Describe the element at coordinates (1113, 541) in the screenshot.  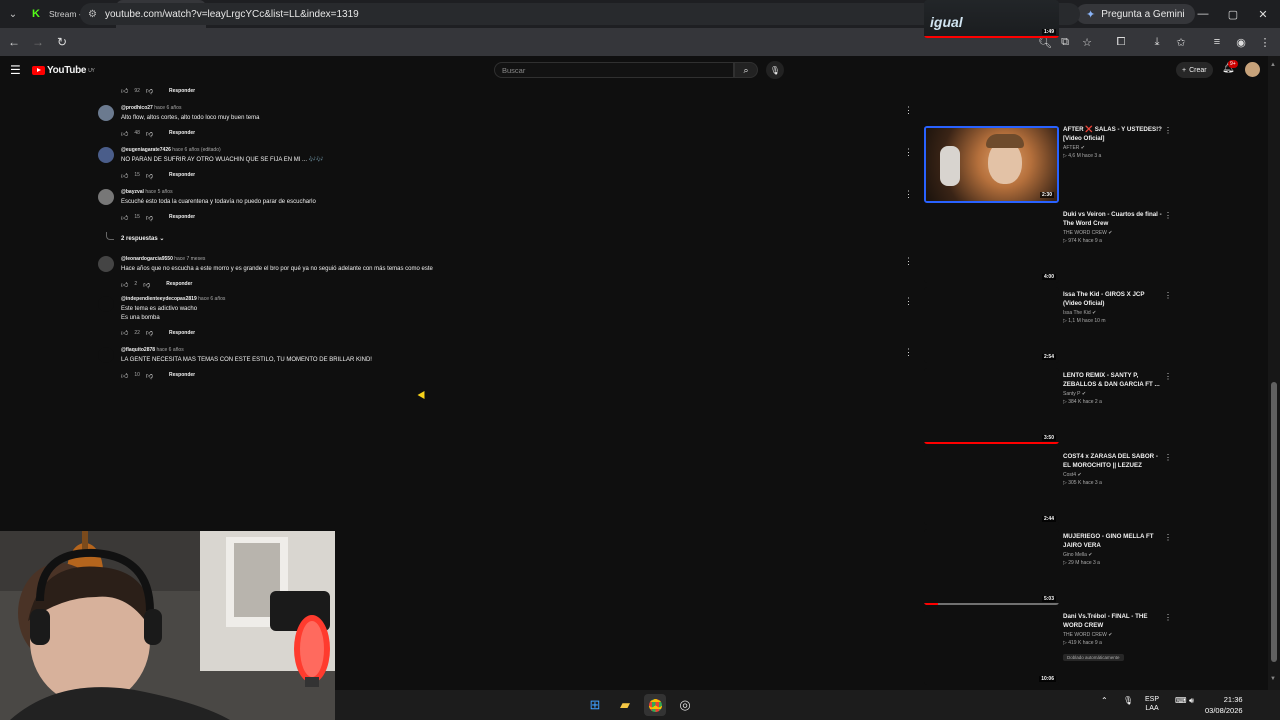
I see `video-title: MUJERIEGO - GINO MELLA FT JAIRO VERA` at that location.